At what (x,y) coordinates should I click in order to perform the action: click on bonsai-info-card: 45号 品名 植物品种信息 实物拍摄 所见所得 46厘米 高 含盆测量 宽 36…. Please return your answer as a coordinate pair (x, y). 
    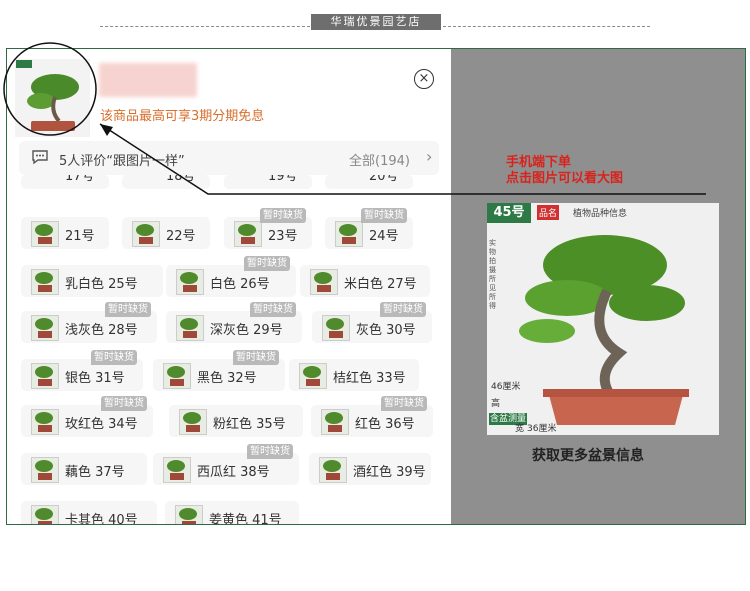
    Looking at the image, I should click on (603, 319).